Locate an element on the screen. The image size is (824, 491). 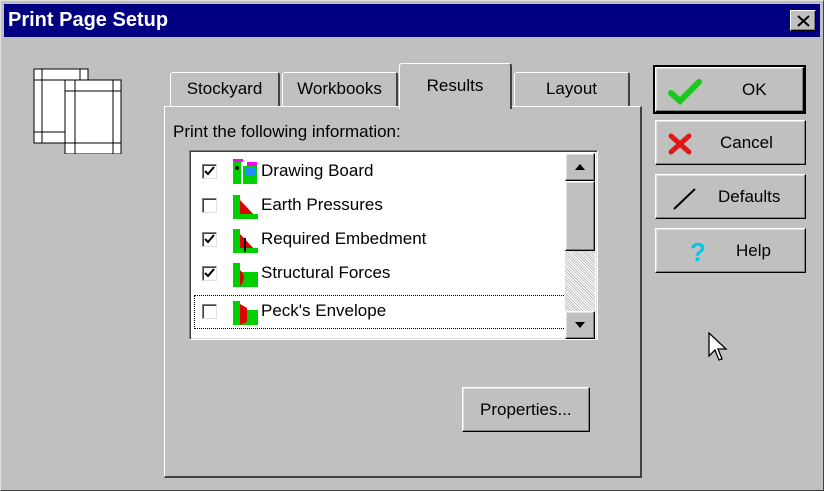
arrow-down-icon is located at coordinates (580, 325).